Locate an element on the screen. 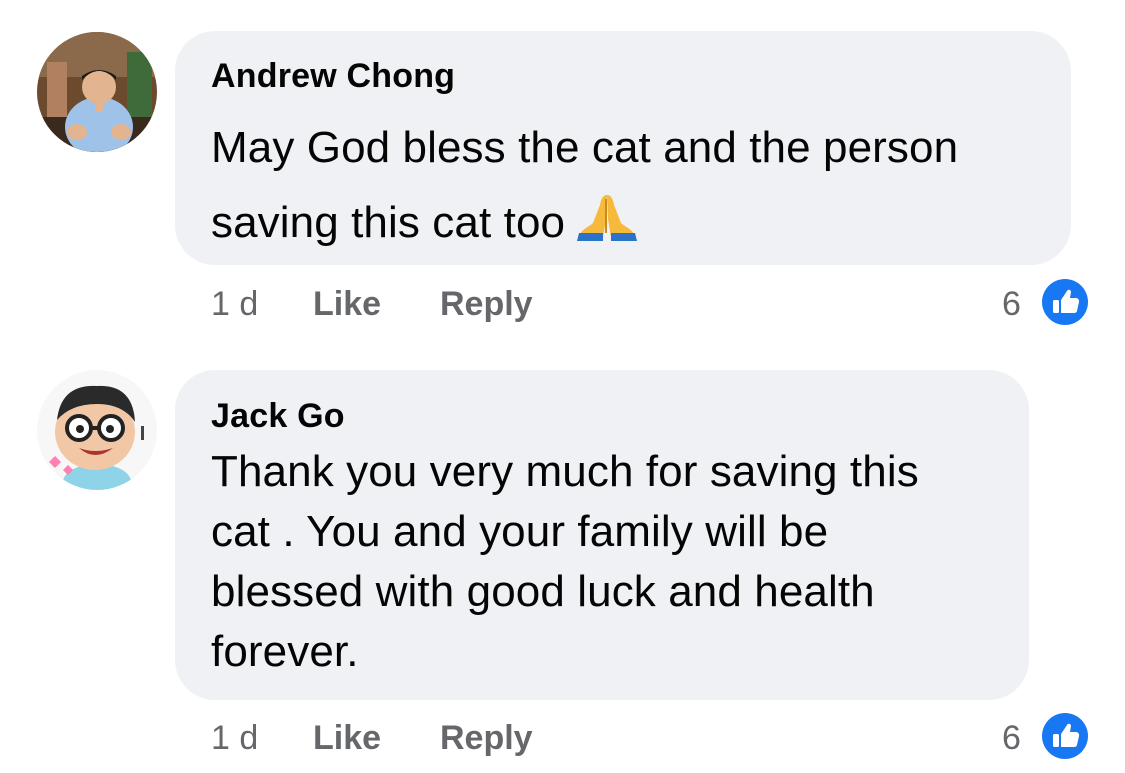 The image size is (1125, 773). avatar-cartoon-icon is located at coordinates (97, 430).